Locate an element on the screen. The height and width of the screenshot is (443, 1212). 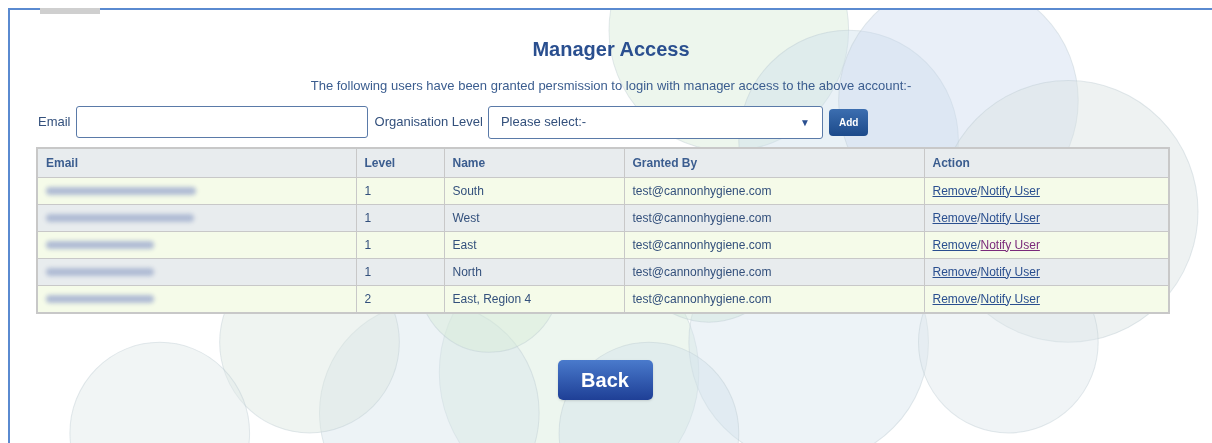
intro-text: The following users have been granted persmission to login with manager access to the above account:- is located at coordinates (611, 86).